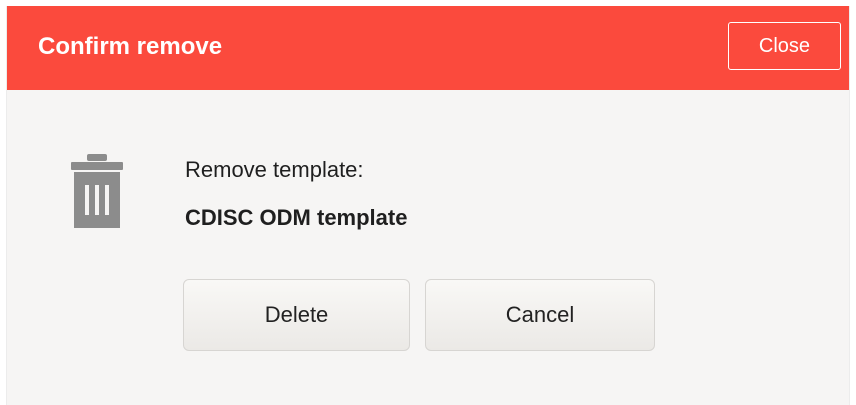 This screenshot has height=405, width=856. I want to click on close-button: Close, so click(784, 46).